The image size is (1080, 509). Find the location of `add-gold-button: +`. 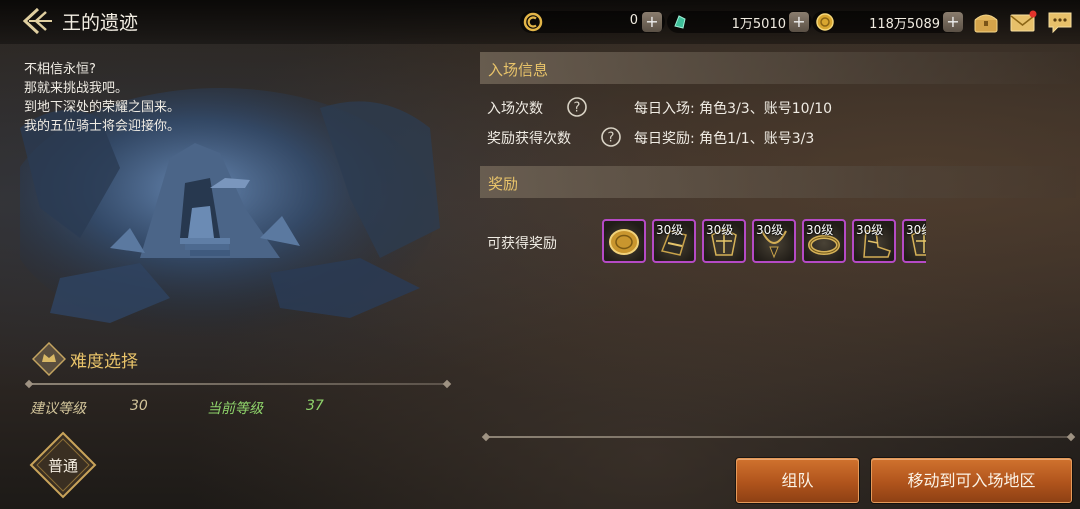

add-gold-button: + is located at coordinates (953, 22).